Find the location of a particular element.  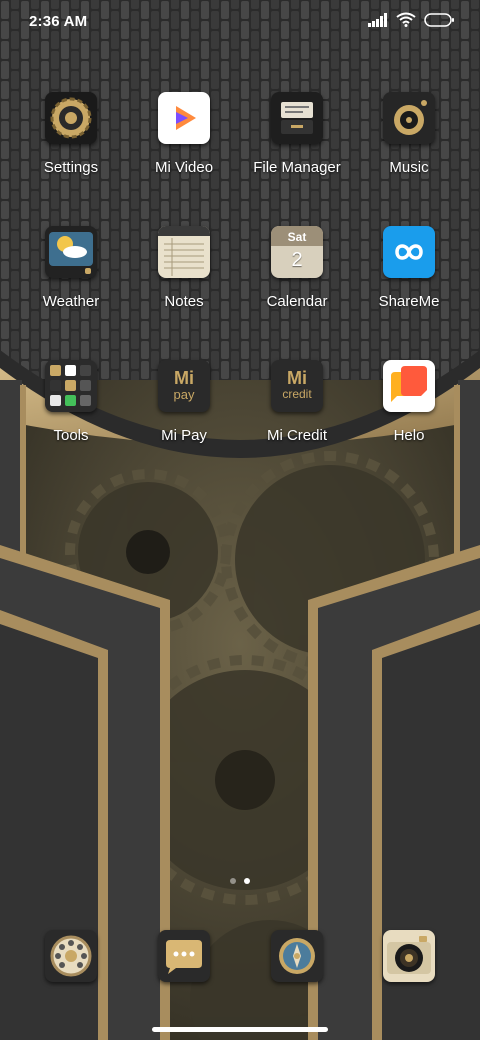

browser-compass-icon is located at coordinates (297, 956).